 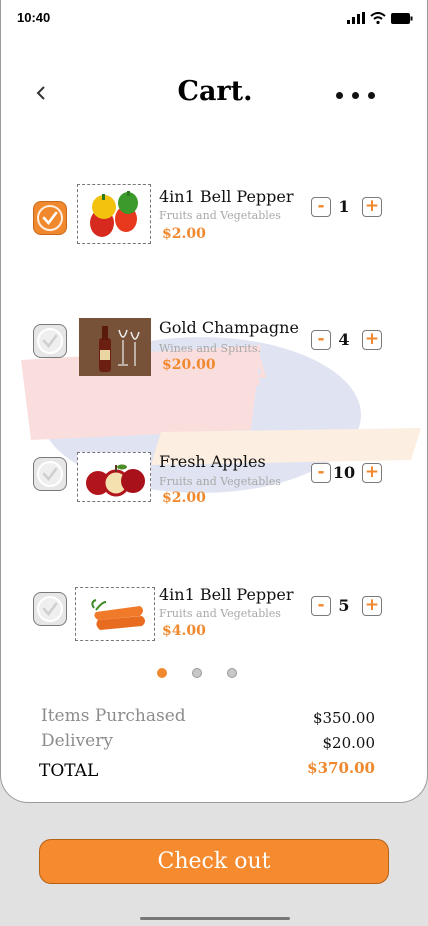 What do you see at coordinates (214, 861) in the screenshot?
I see `checkout-button: Check out` at bounding box center [214, 861].